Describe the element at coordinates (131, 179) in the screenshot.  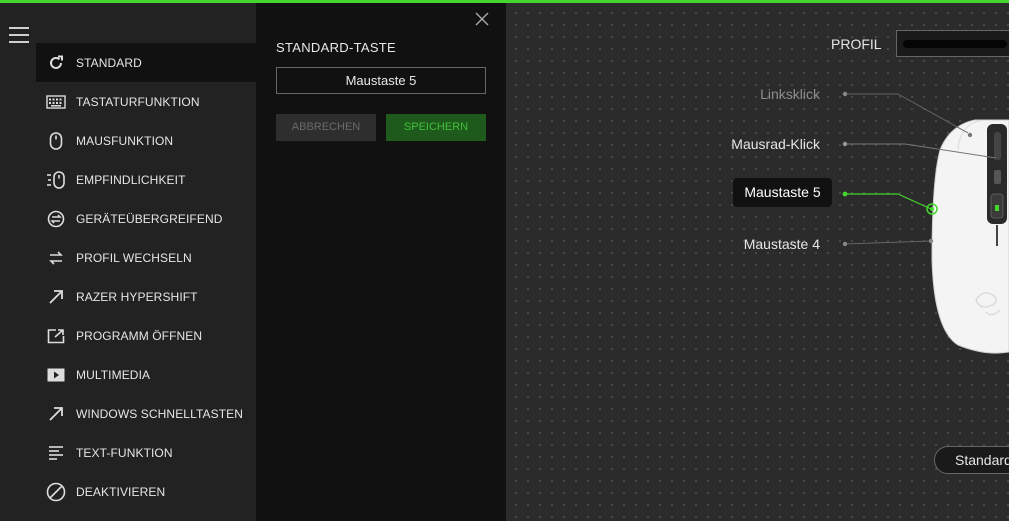
I see `menu-item-label: EMPFINDLICHKEIT` at that location.